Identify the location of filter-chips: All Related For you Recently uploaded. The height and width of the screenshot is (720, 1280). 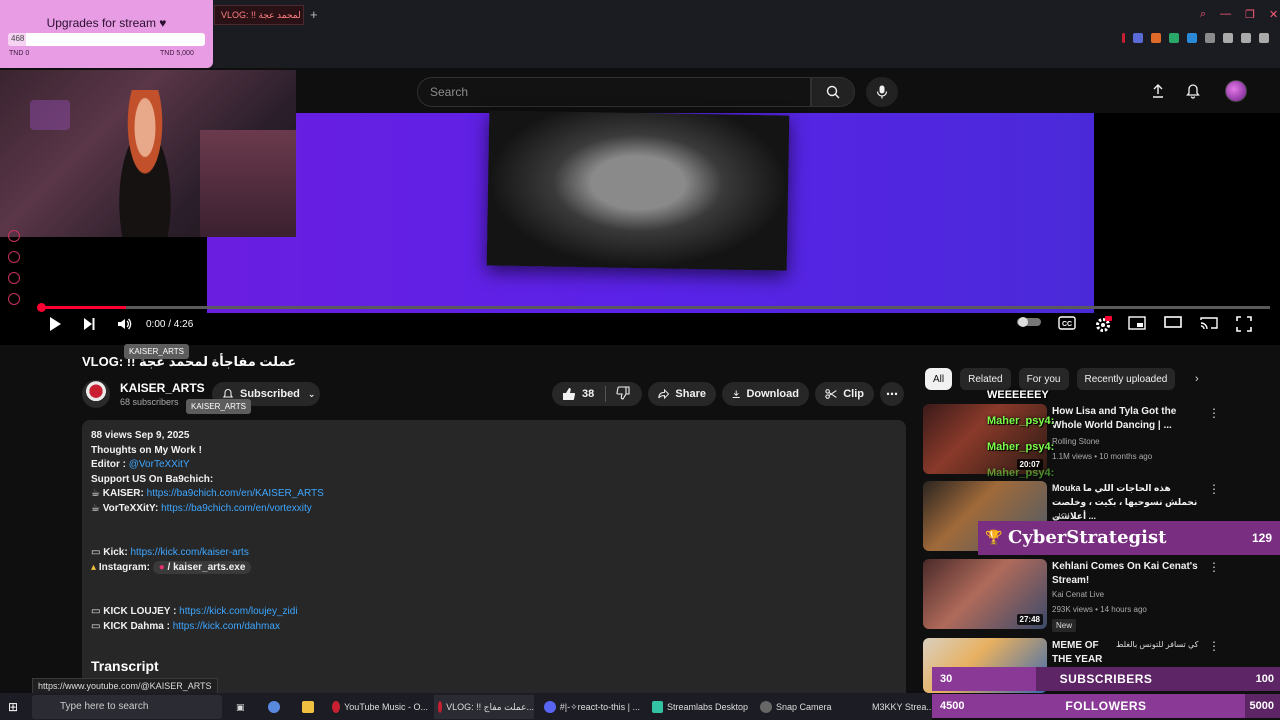
(1050, 379).